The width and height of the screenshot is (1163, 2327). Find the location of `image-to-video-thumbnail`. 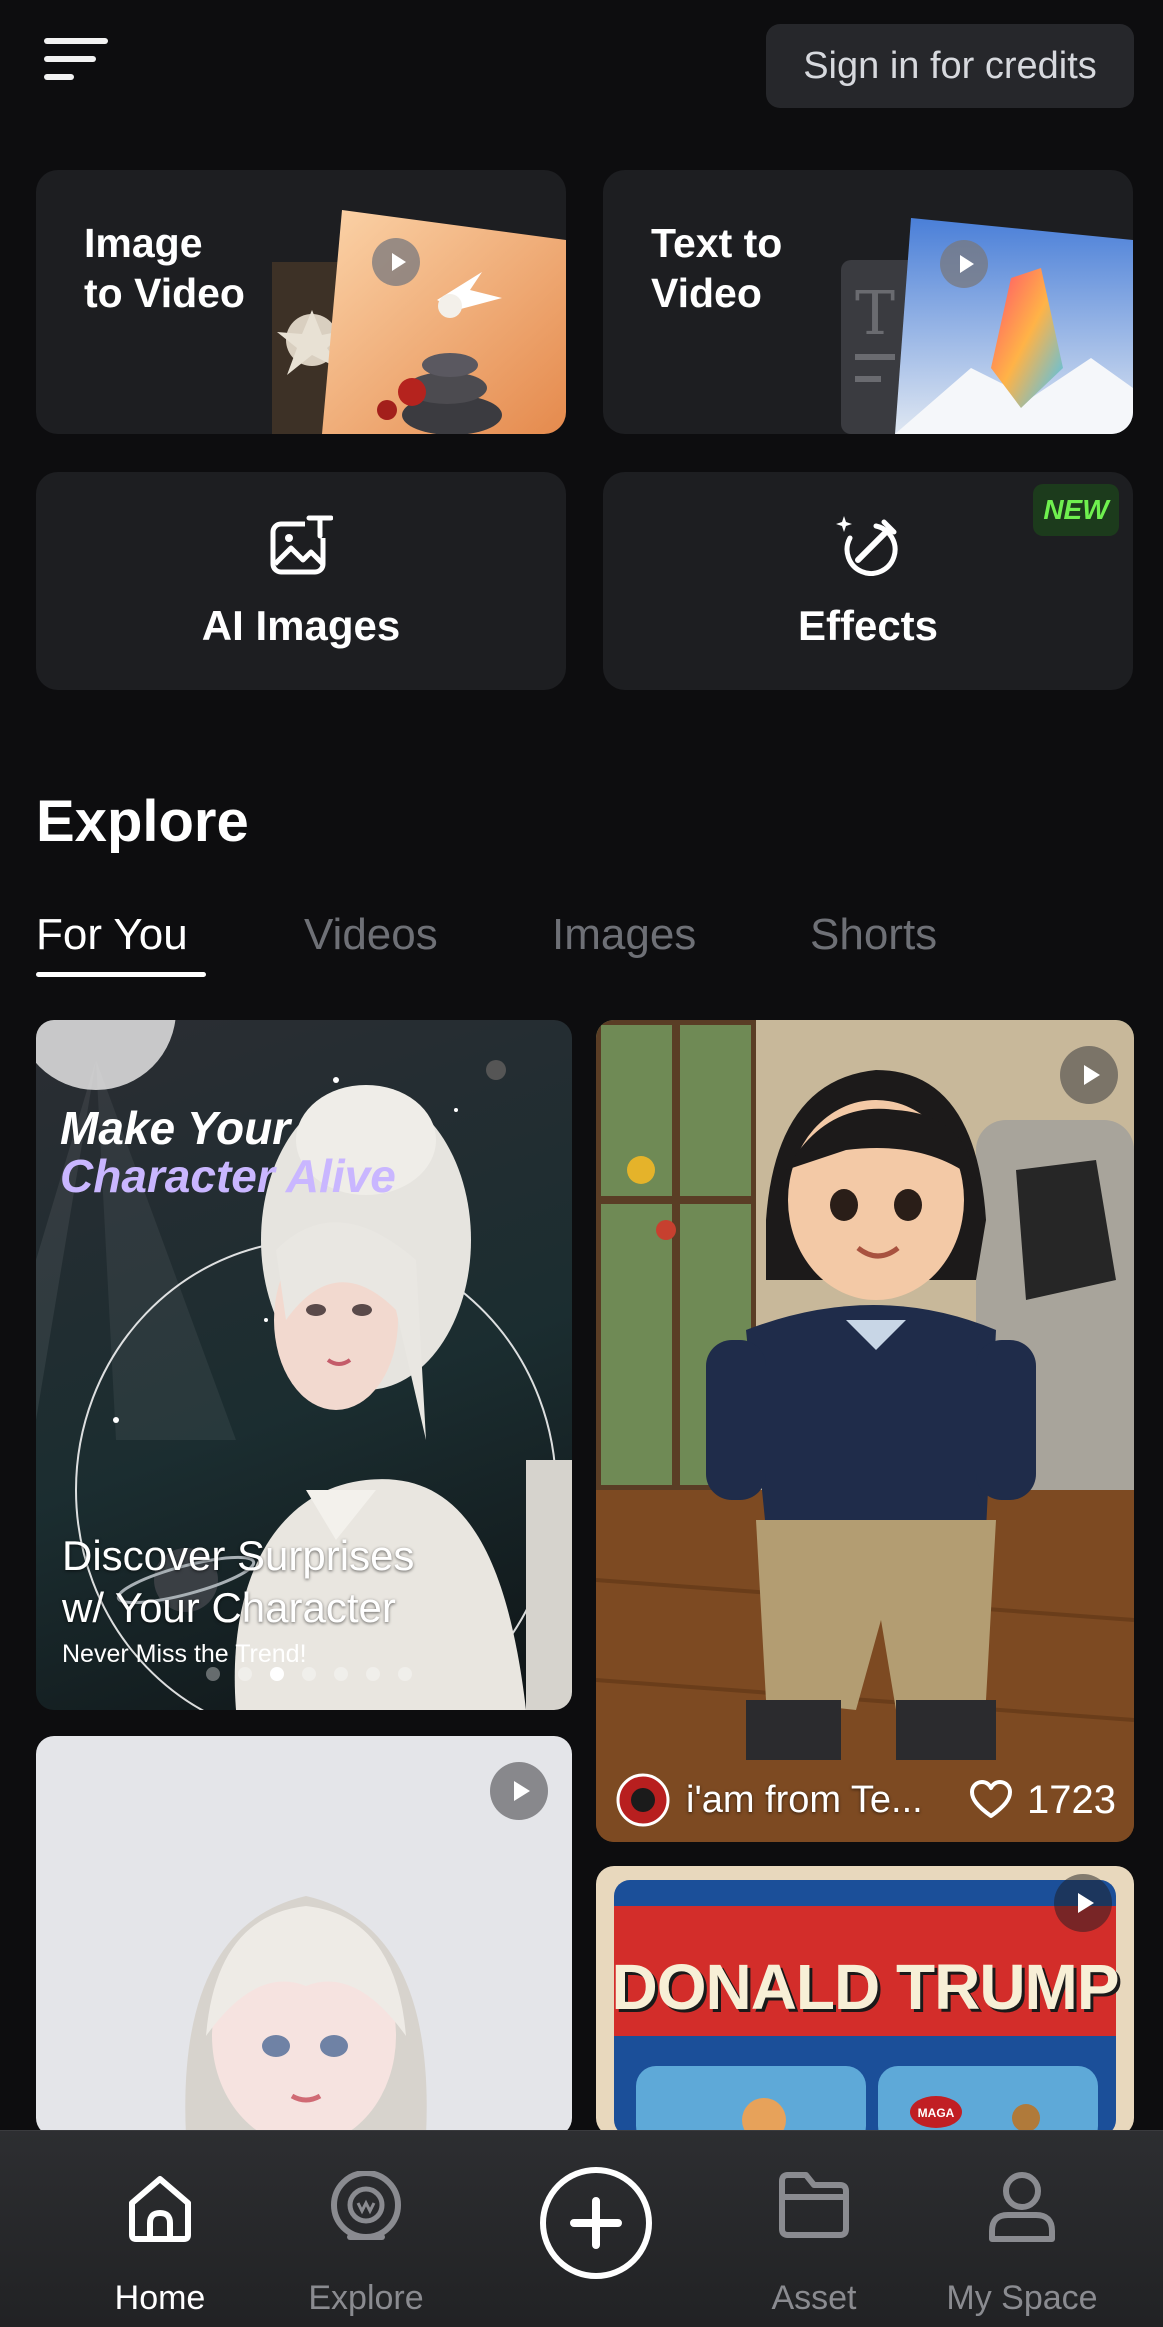

image-to-video-thumbnail is located at coordinates (419, 322).